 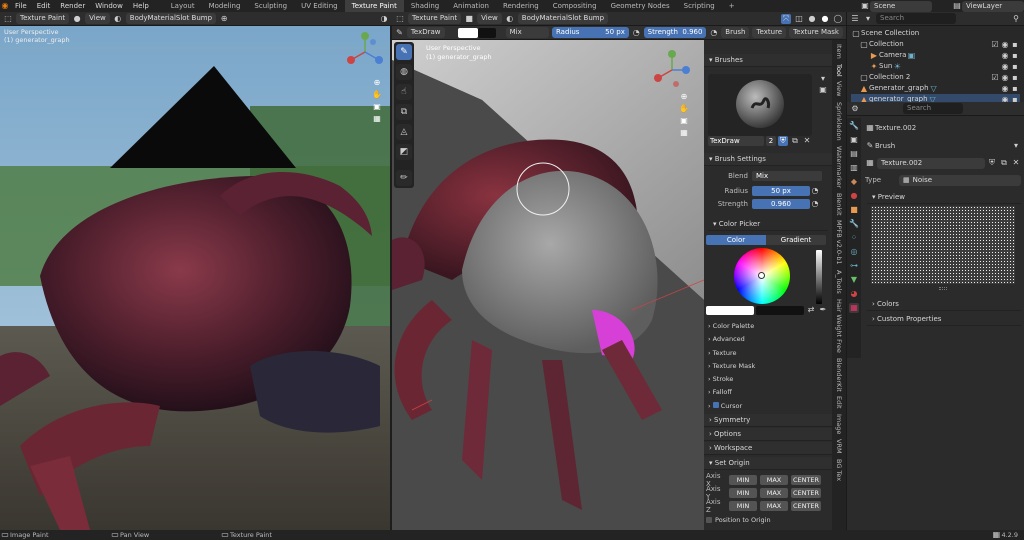 I want to click on left-slot-dropdown: BodyMaterialSlot Bump, so click(x=171, y=18).